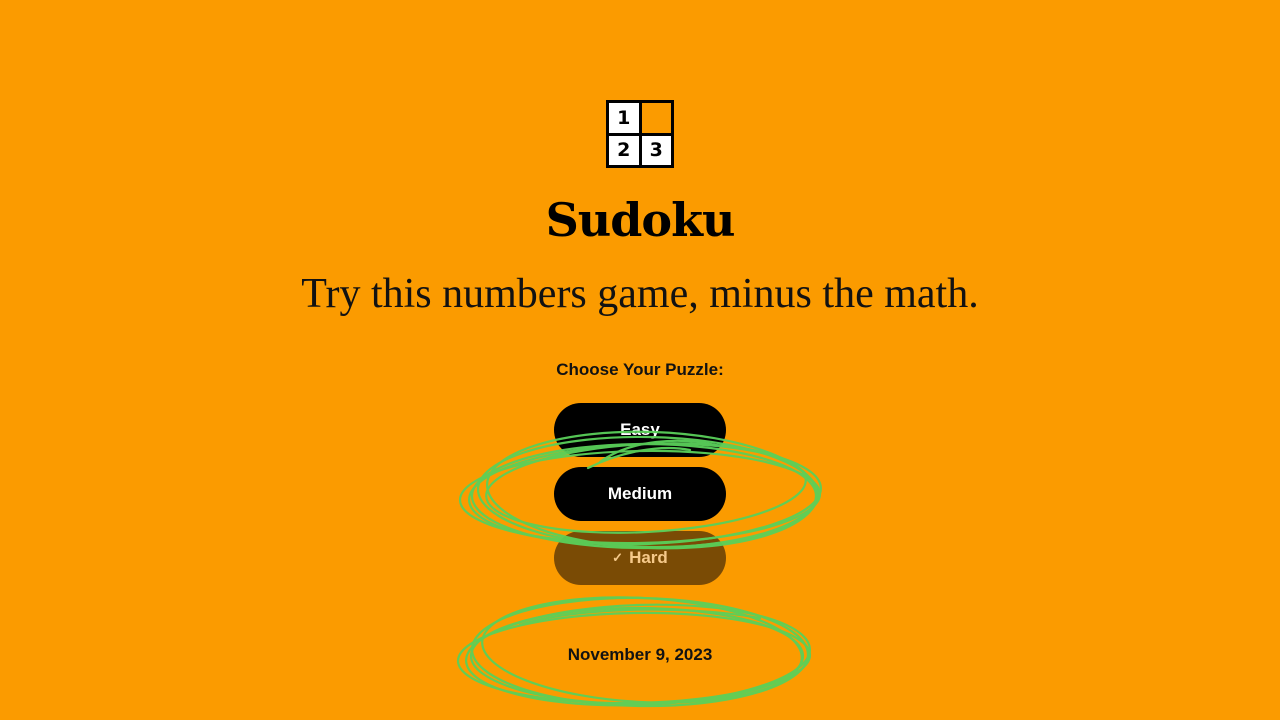 This screenshot has width=1280, height=720. I want to click on logo-cell: 2, so click(624, 150).